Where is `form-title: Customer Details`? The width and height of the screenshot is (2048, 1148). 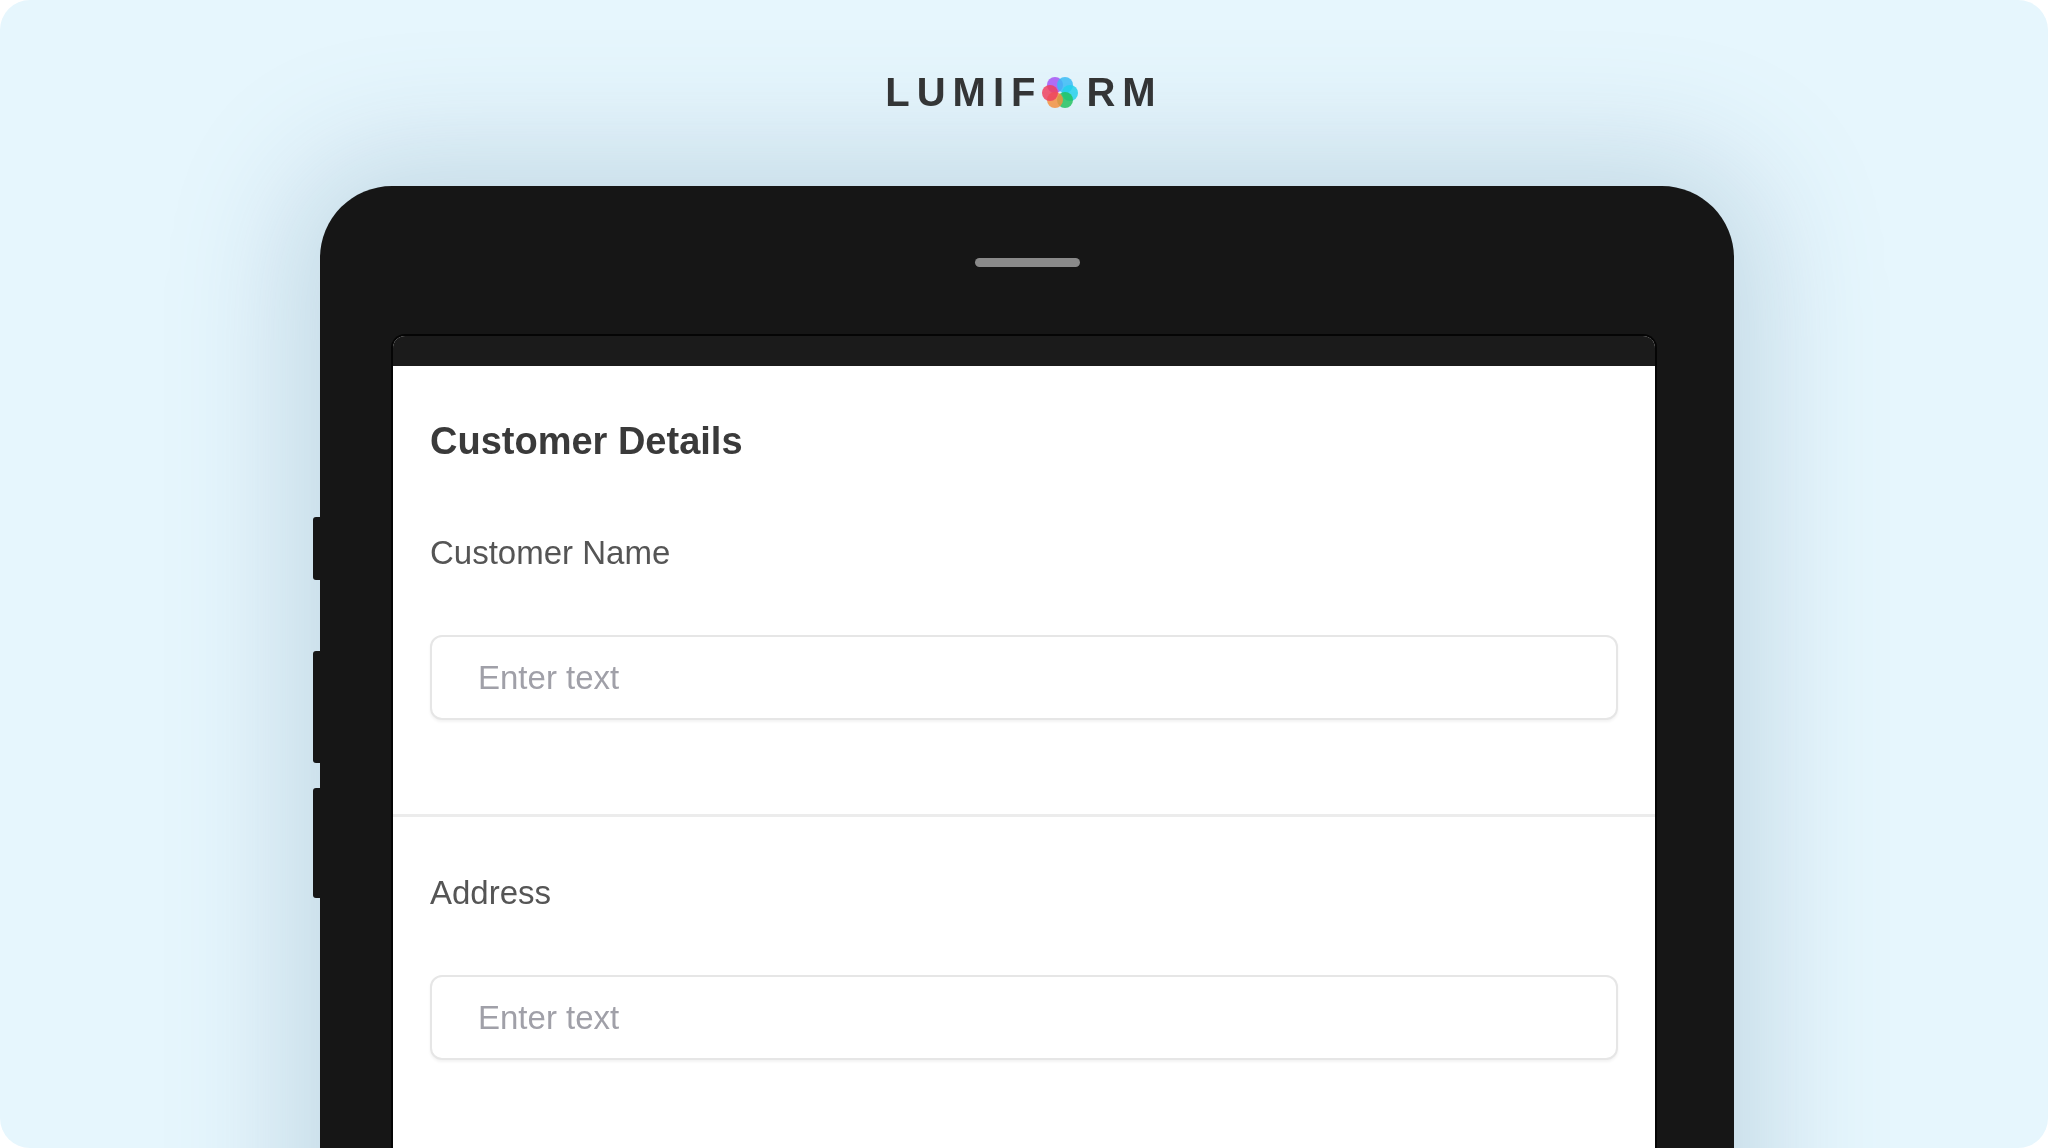 form-title: Customer Details is located at coordinates (587, 441).